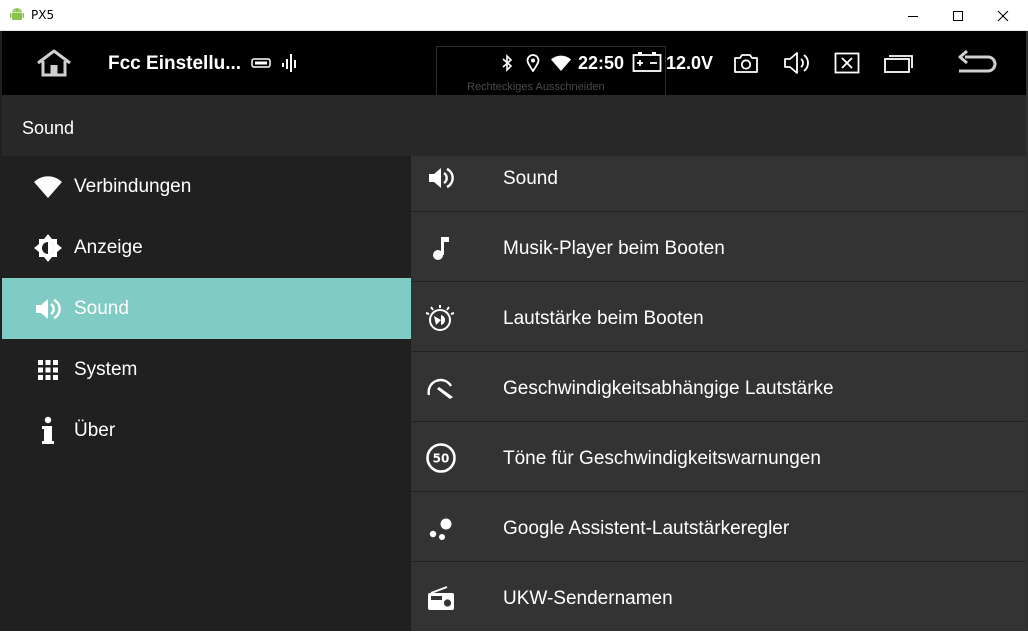  I want to click on volume-button, so click(797, 63).